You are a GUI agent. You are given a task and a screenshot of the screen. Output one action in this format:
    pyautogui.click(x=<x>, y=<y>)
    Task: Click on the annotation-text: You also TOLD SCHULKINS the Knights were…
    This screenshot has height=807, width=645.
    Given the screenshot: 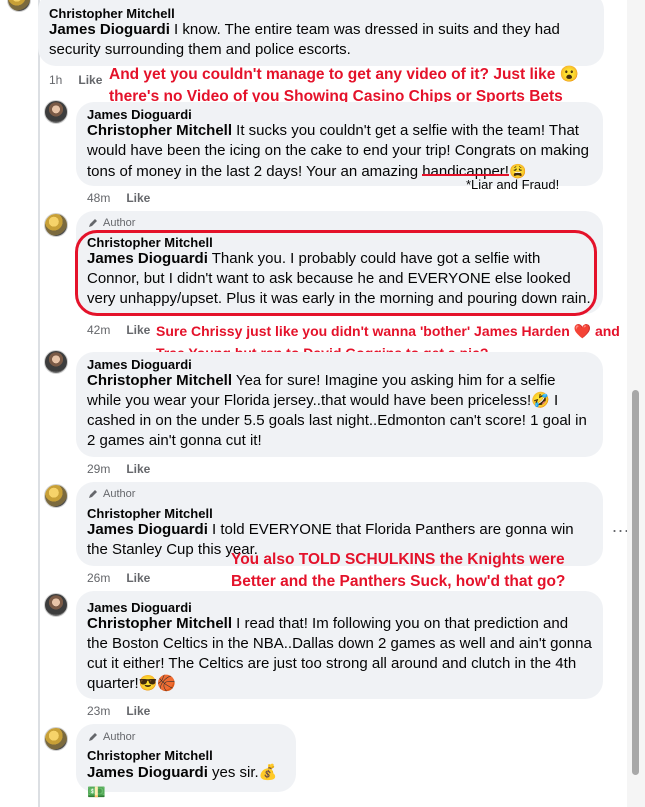 What is the action you would take?
    pyautogui.click(x=398, y=570)
    